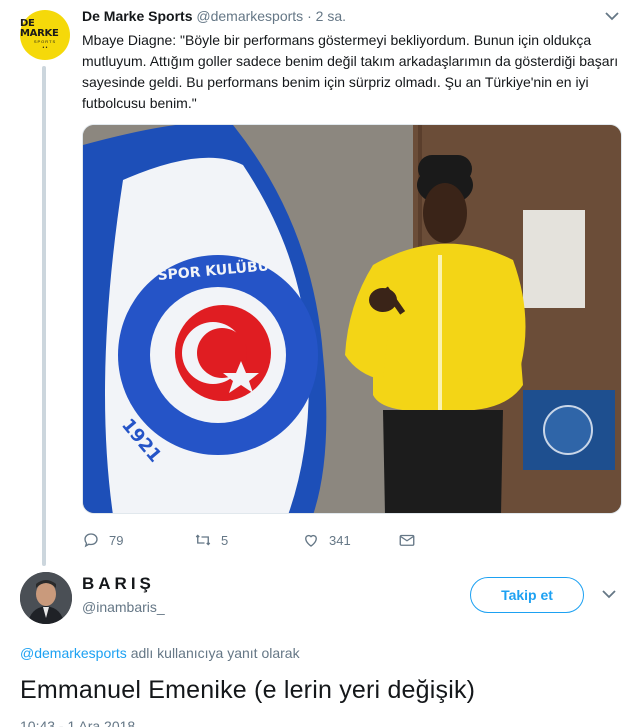 Image resolution: width=635 pixels, height=727 pixels. I want to click on reply-text: Emmanuel Emenike (e lerin yeri değişik), so click(248, 690).